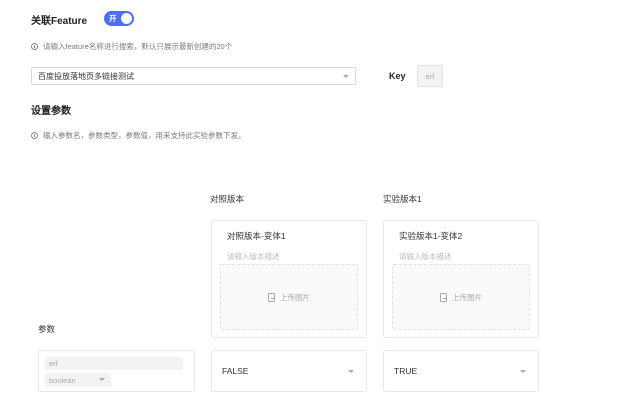 The width and height of the screenshot is (623, 419). I want to click on experiment-variant-name: 实验版本1-变体2, so click(430, 236).